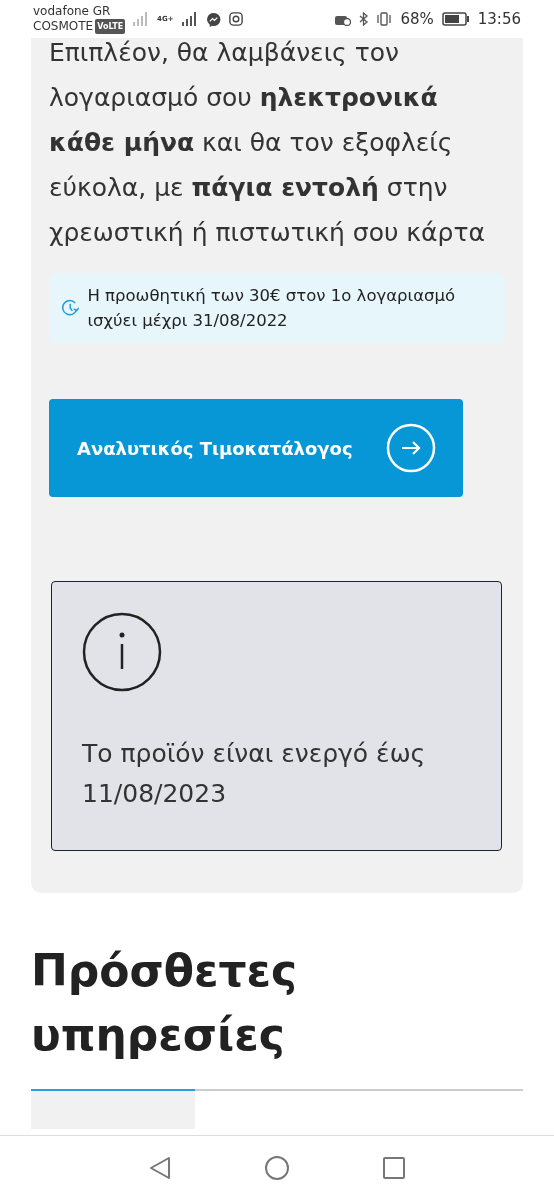 This screenshot has width=554, height=1200. Describe the element at coordinates (267, 143) in the screenshot. I see `offer-description: Επιπλέον, θα λαμβάνεις τον λογαριασμό σου ηλεκτρονικά κάθε μήνα και θα τον εξοφλείς εύκολα, με πάγια εντολή στην χρεωστική ή πιστωτική σου κάρτα` at that location.